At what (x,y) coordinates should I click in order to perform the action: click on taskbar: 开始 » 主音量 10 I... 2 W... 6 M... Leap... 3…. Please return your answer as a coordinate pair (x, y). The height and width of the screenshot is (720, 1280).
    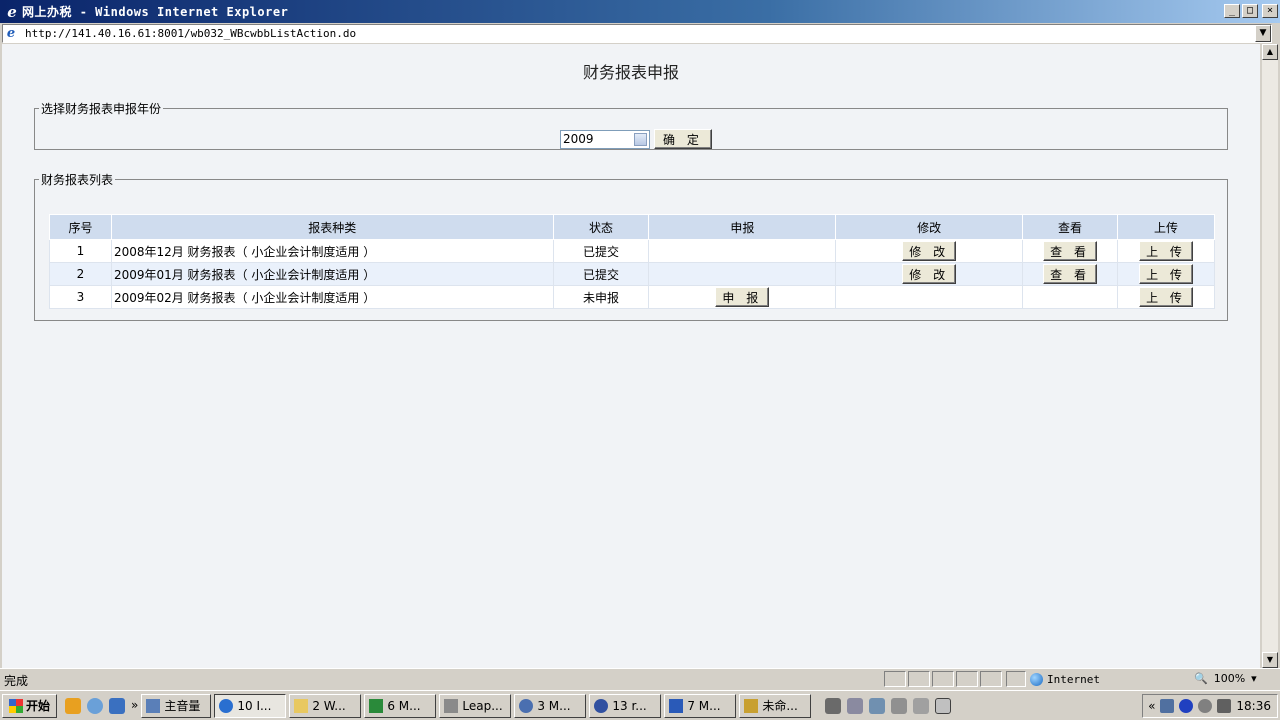
    Looking at the image, I should click on (640, 705).